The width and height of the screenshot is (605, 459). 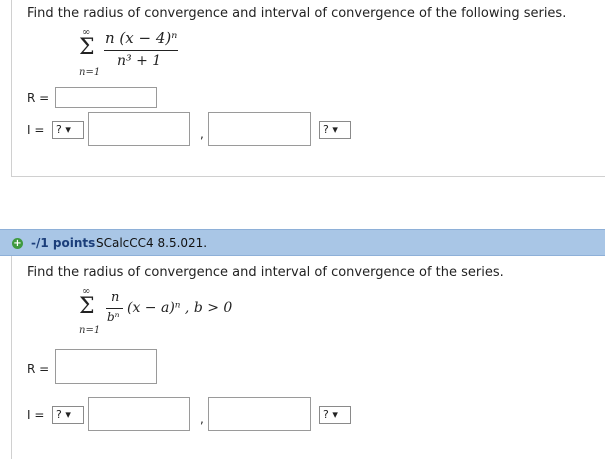 What do you see at coordinates (141, 50) in the screenshot?
I see `series-1-fraction-bar` at bounding box center [141, 50].